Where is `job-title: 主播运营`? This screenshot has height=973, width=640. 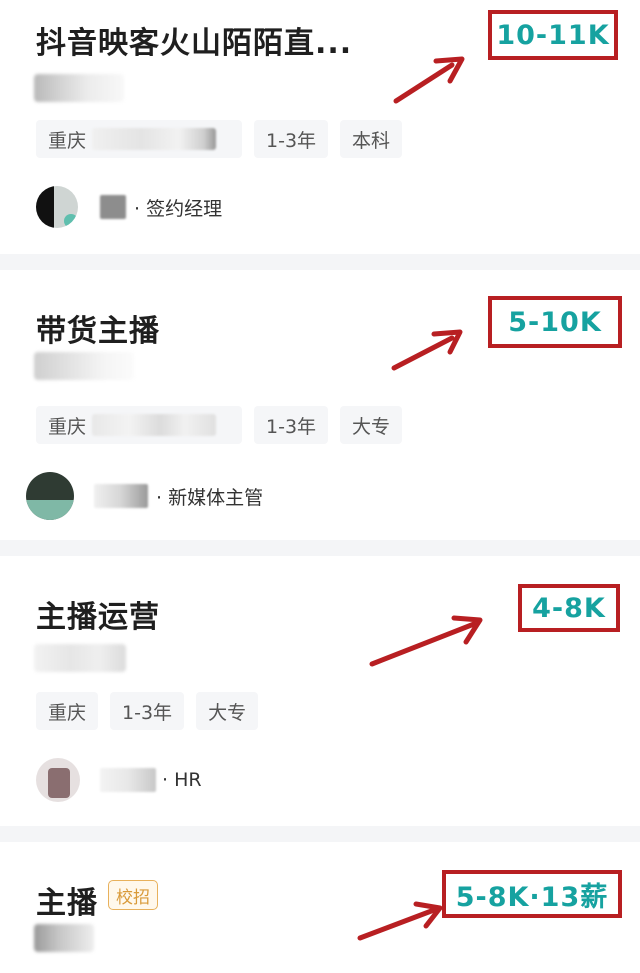
job-title: 主播运营 is located at coordinates (98, 617).